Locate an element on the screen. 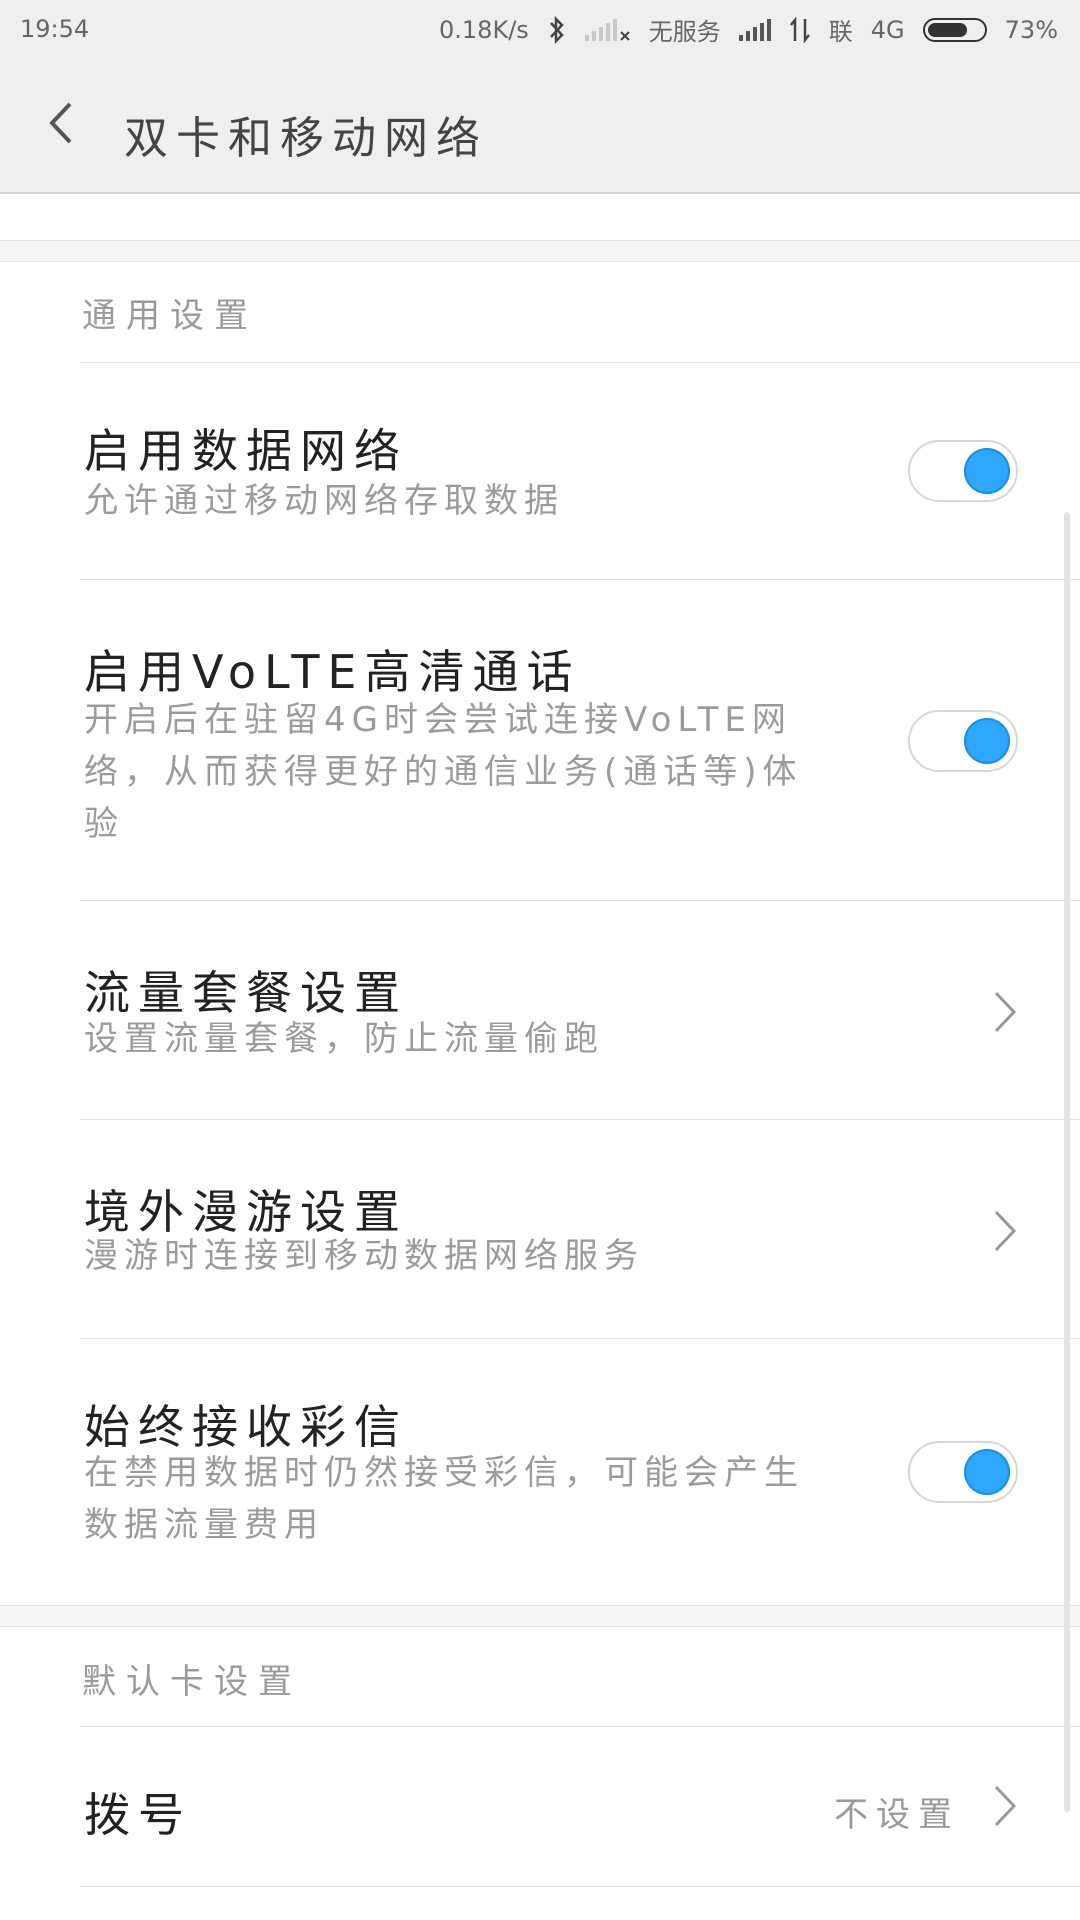 Image resolution: width=1080 pixels, height=1920 pixels. setting-dial-card: 拨号 不设置 is located at coordinates (540, 1807).